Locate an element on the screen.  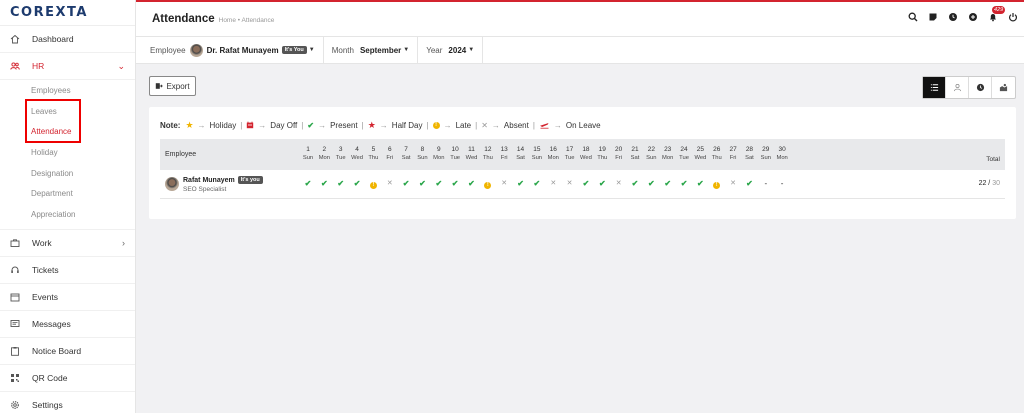
plane-icon is located at coordinates (544, 126).